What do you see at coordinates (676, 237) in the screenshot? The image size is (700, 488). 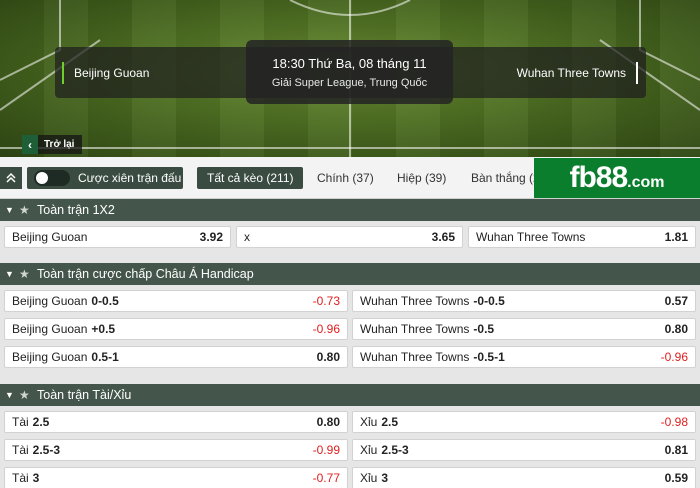 I see `odds-value: 1.81` at bounding box center [676, 237].